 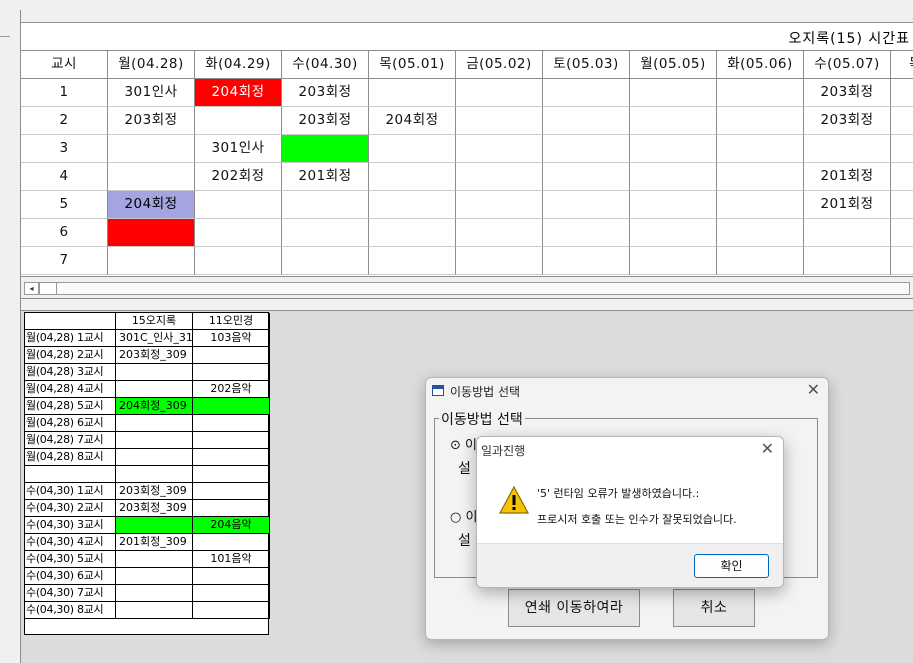 I want to click on scrollbar-track, so click(x=467, y=288).